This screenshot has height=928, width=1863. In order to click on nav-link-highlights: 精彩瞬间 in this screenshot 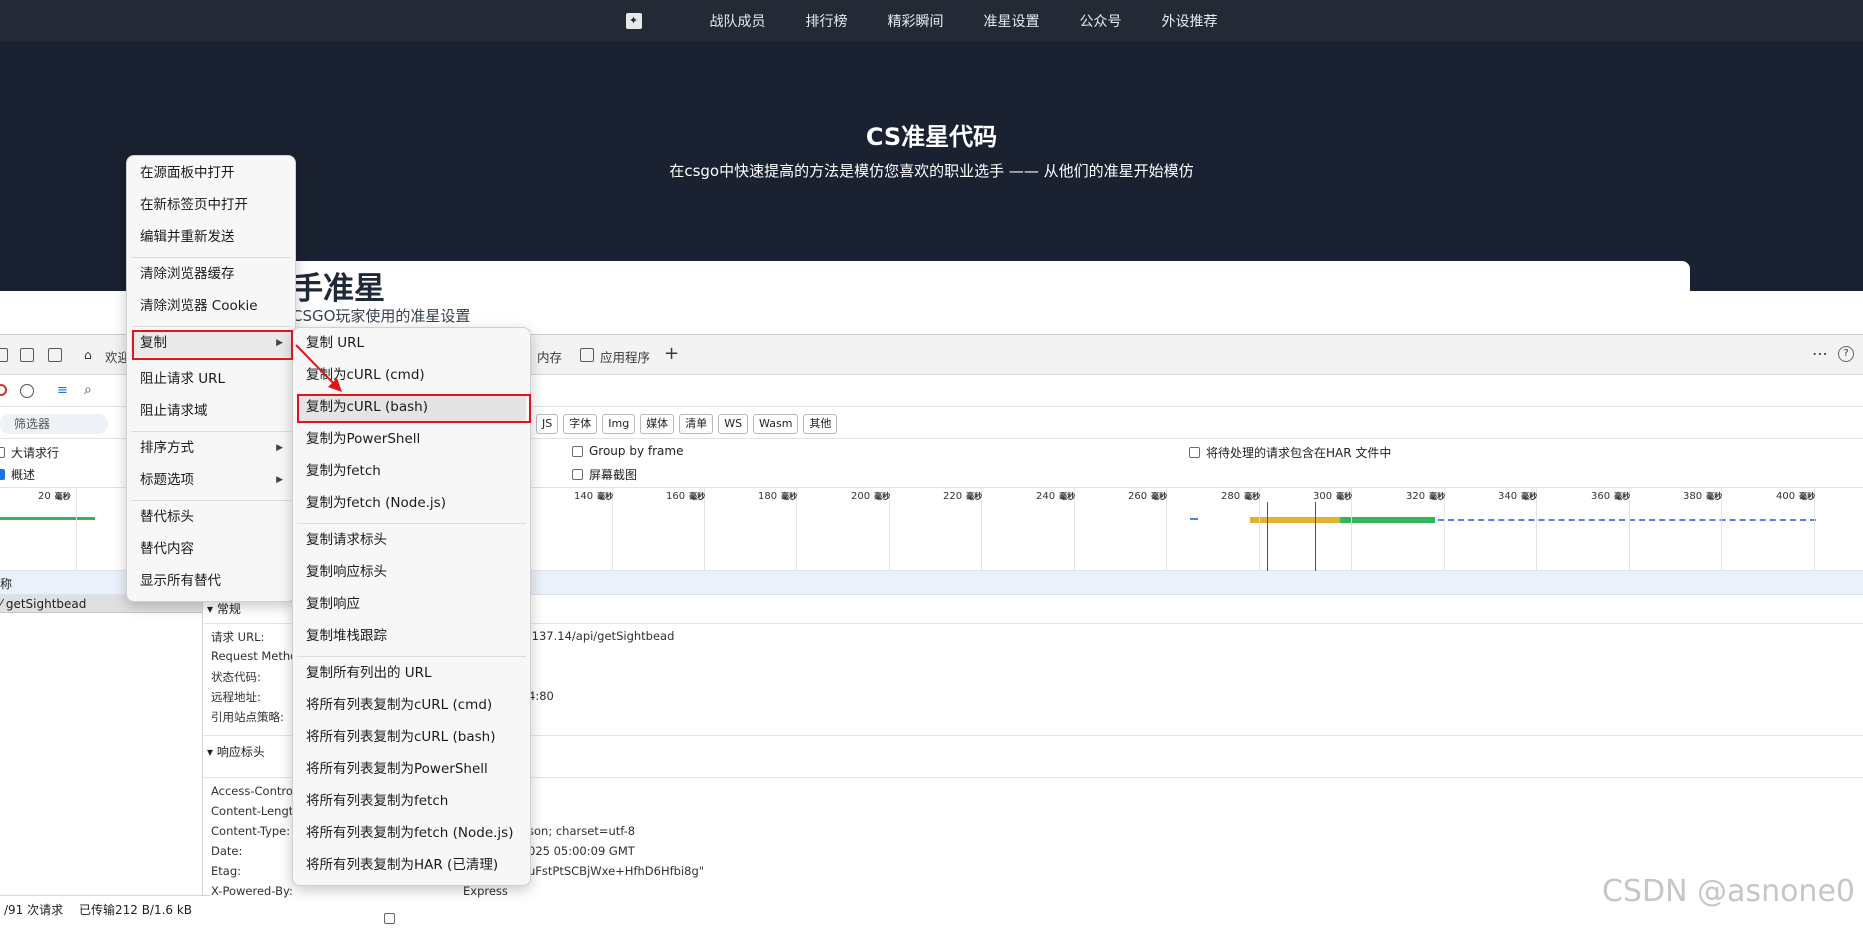, I will do `click(916, 21)`.